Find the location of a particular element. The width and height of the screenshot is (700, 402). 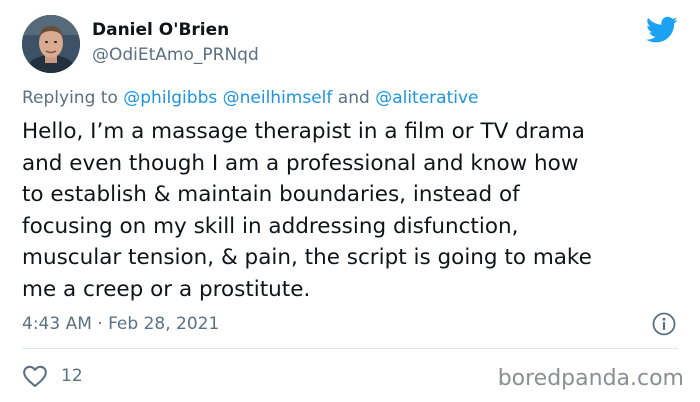

avatar-photo is located at coordinates (51, 44).